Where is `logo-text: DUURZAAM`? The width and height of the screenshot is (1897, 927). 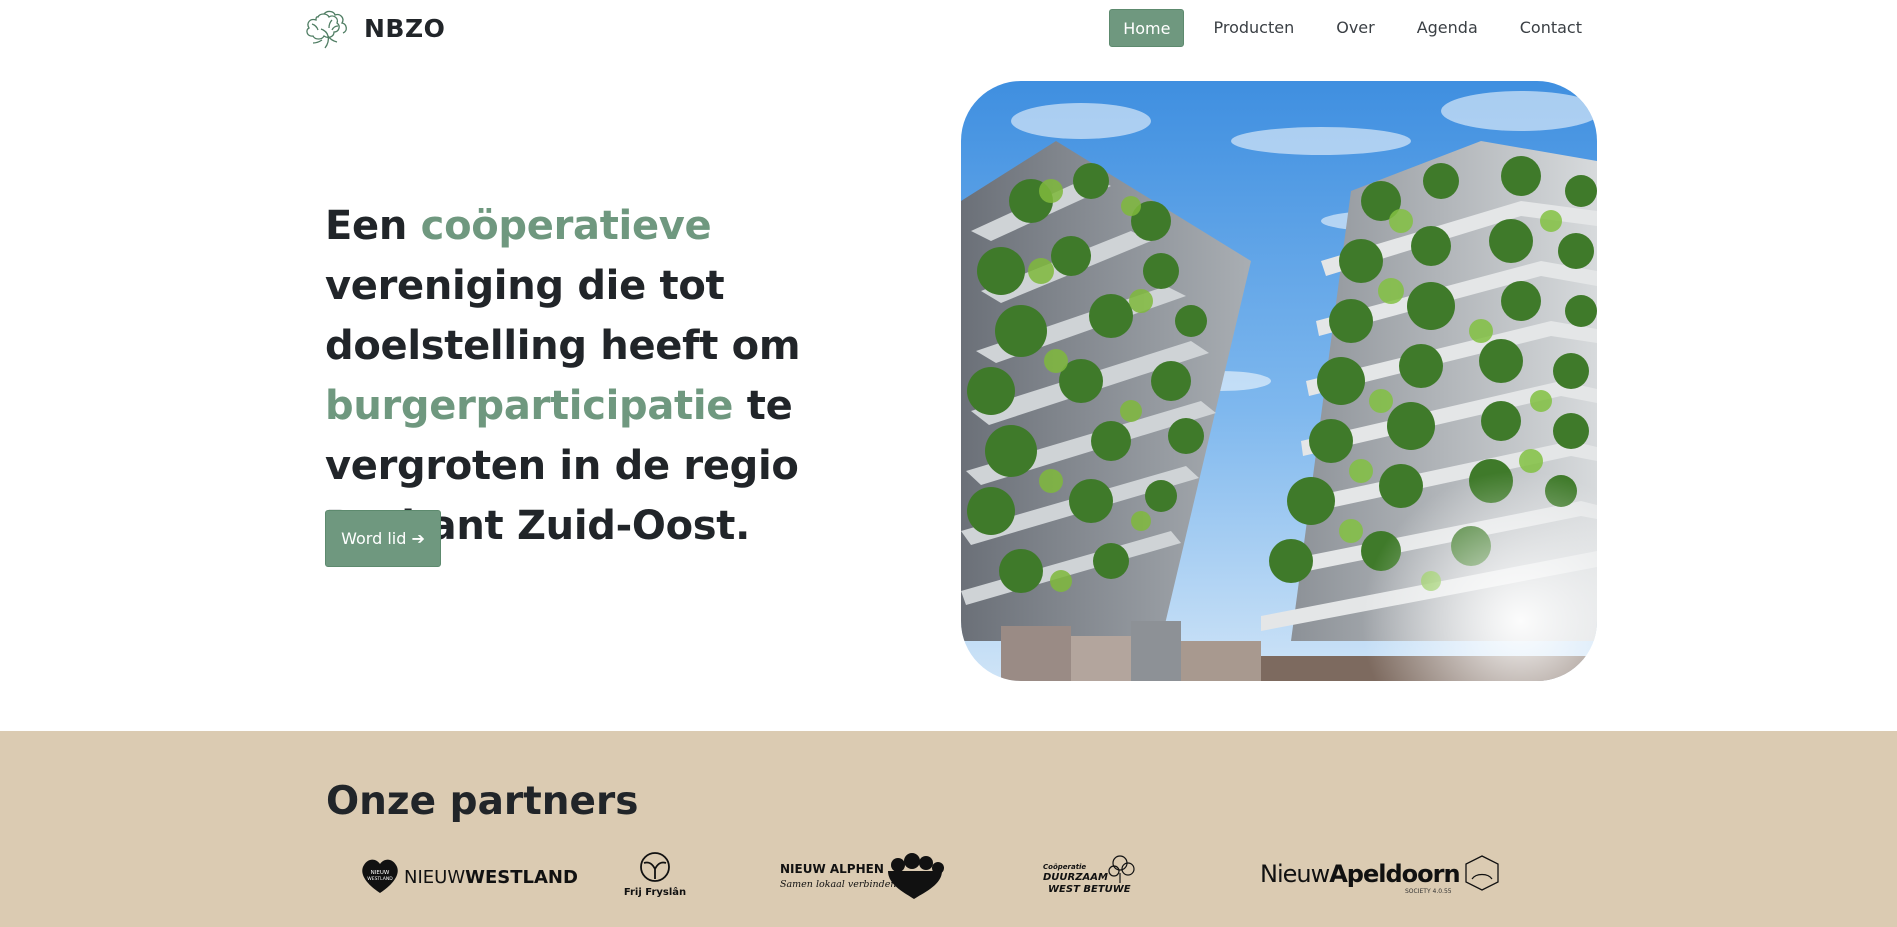 logo-text: DUURZAAM is located at coordinates (1075, 877).